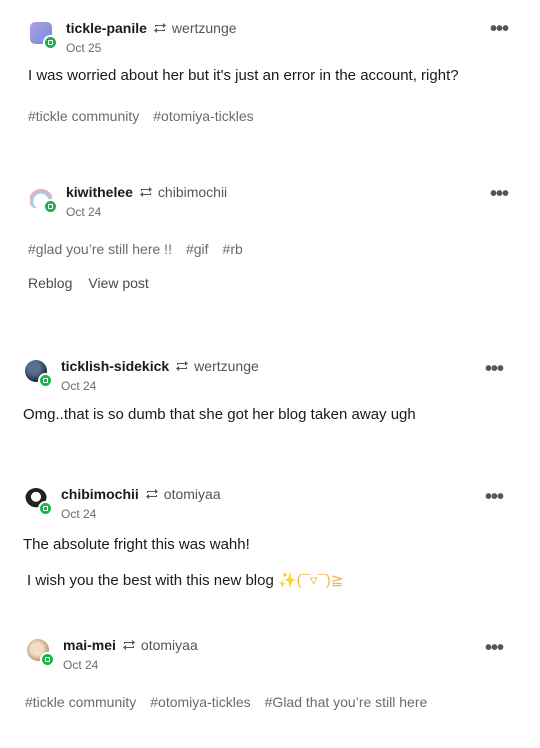  I want to click on tag: #glad you’re still here !!, so click(100, 249).